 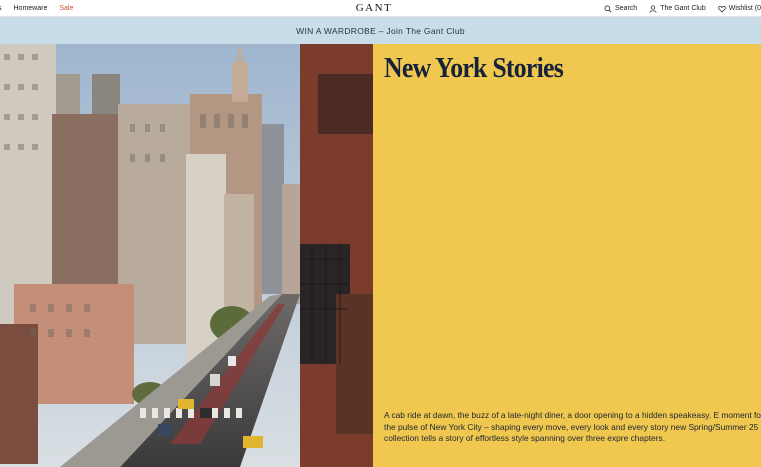 What do you see at coordinates (744, 8) in the screenshot?
I see `wishlist-label: Wishlist (0` at bounding box center [744, 8].